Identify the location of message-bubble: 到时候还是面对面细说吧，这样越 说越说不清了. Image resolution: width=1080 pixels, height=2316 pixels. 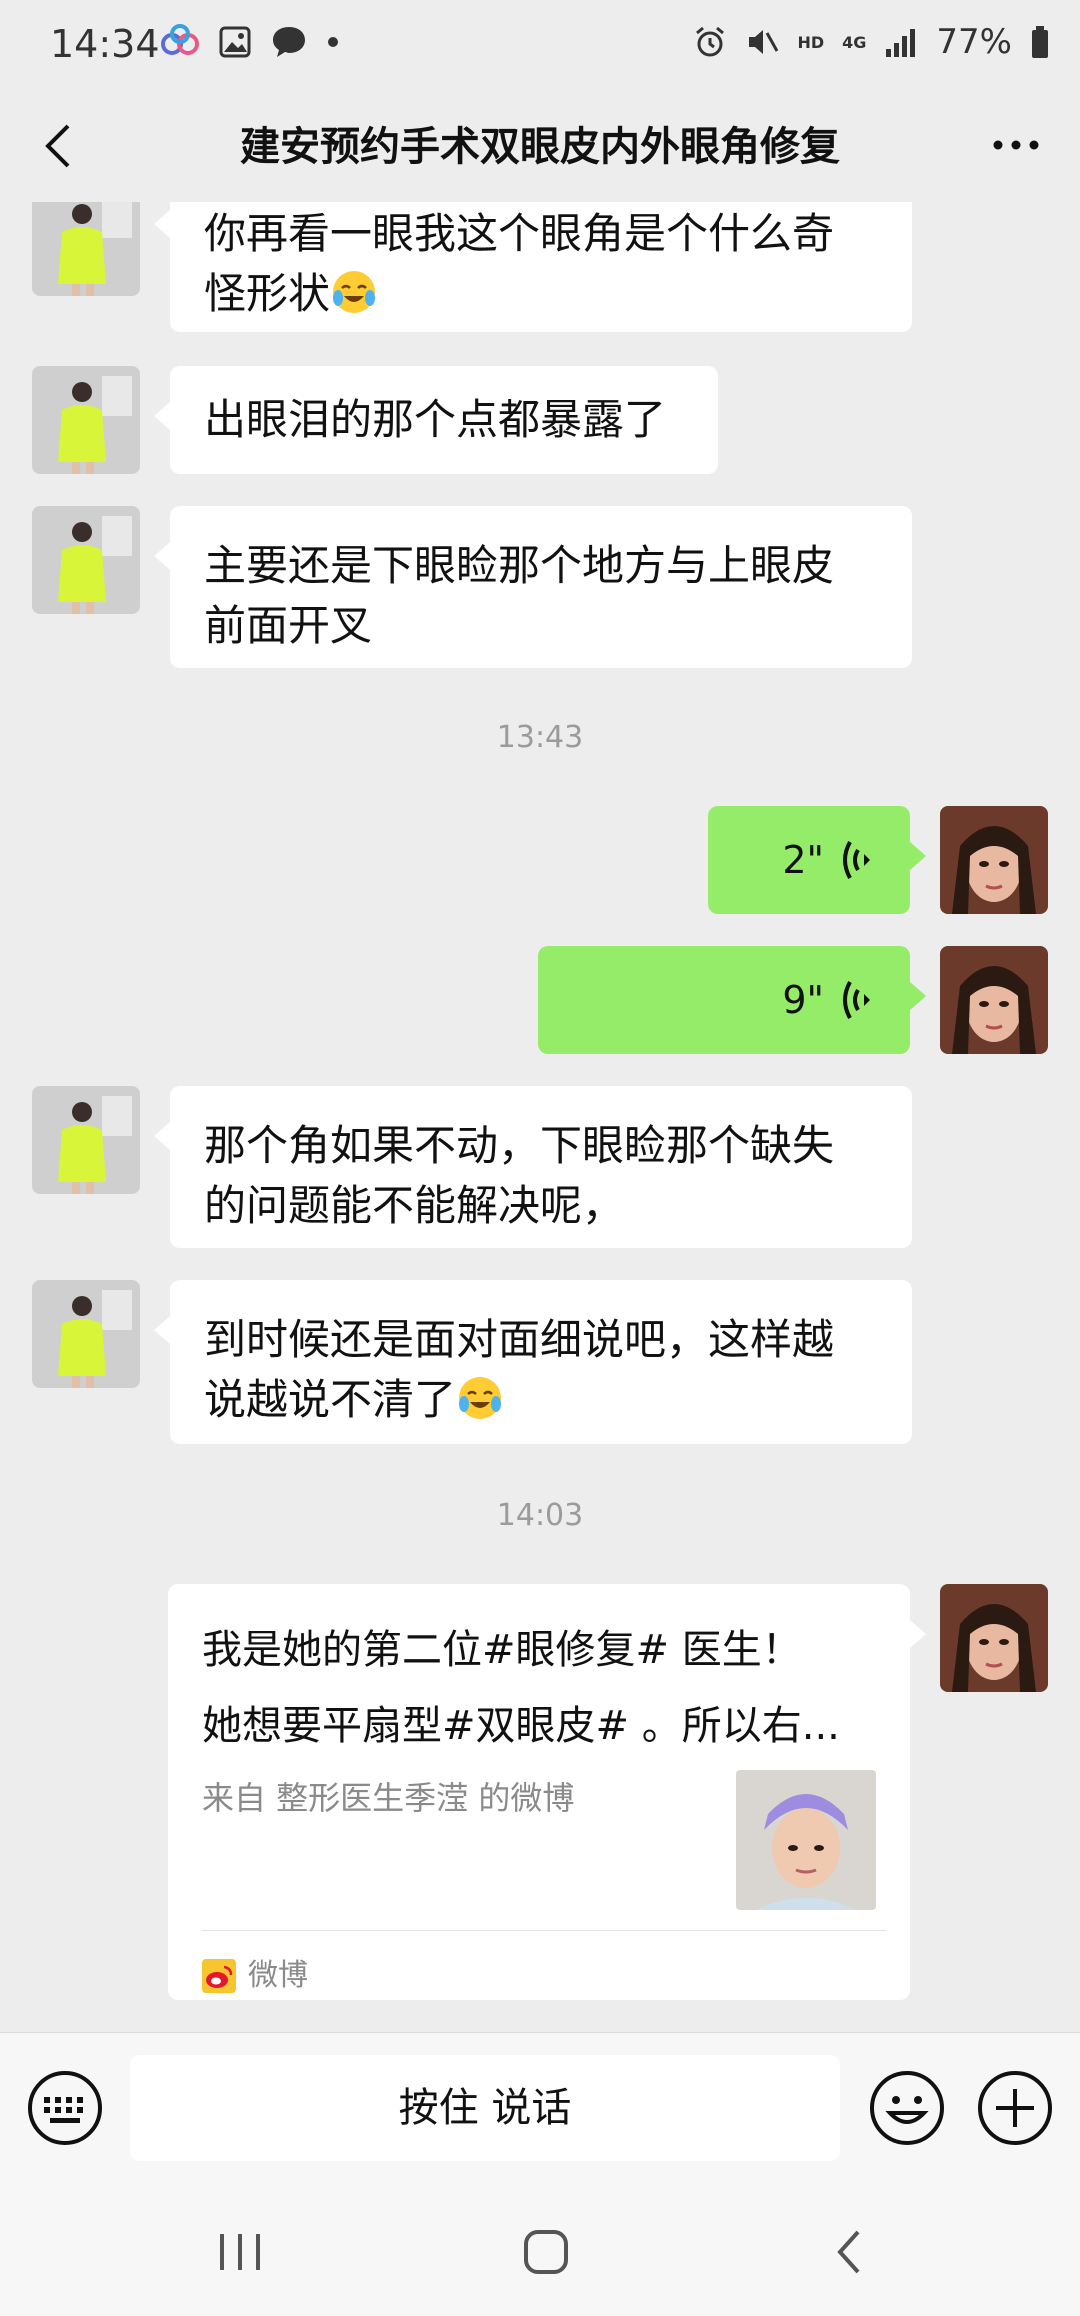
(533, 1362).